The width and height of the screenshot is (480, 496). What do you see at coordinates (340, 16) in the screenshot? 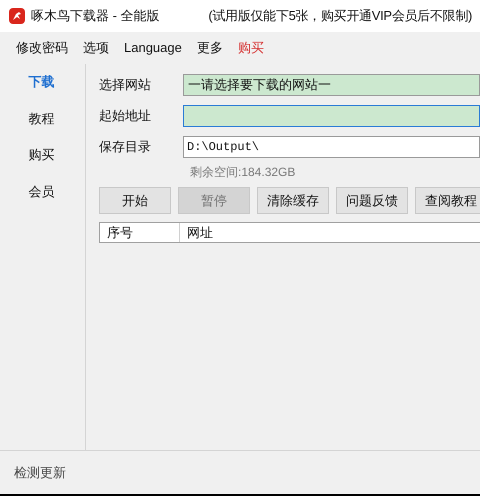
I see `trial-notice: (试用版仅能下5张，购买开通VIP会员后不限制)` at bounding box center [340, 16].